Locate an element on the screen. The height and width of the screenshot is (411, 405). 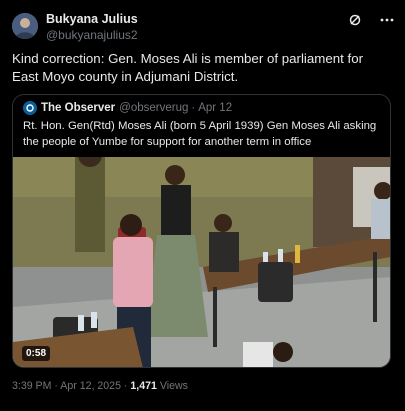
avatar-icon is located at coordinates (25, 26).